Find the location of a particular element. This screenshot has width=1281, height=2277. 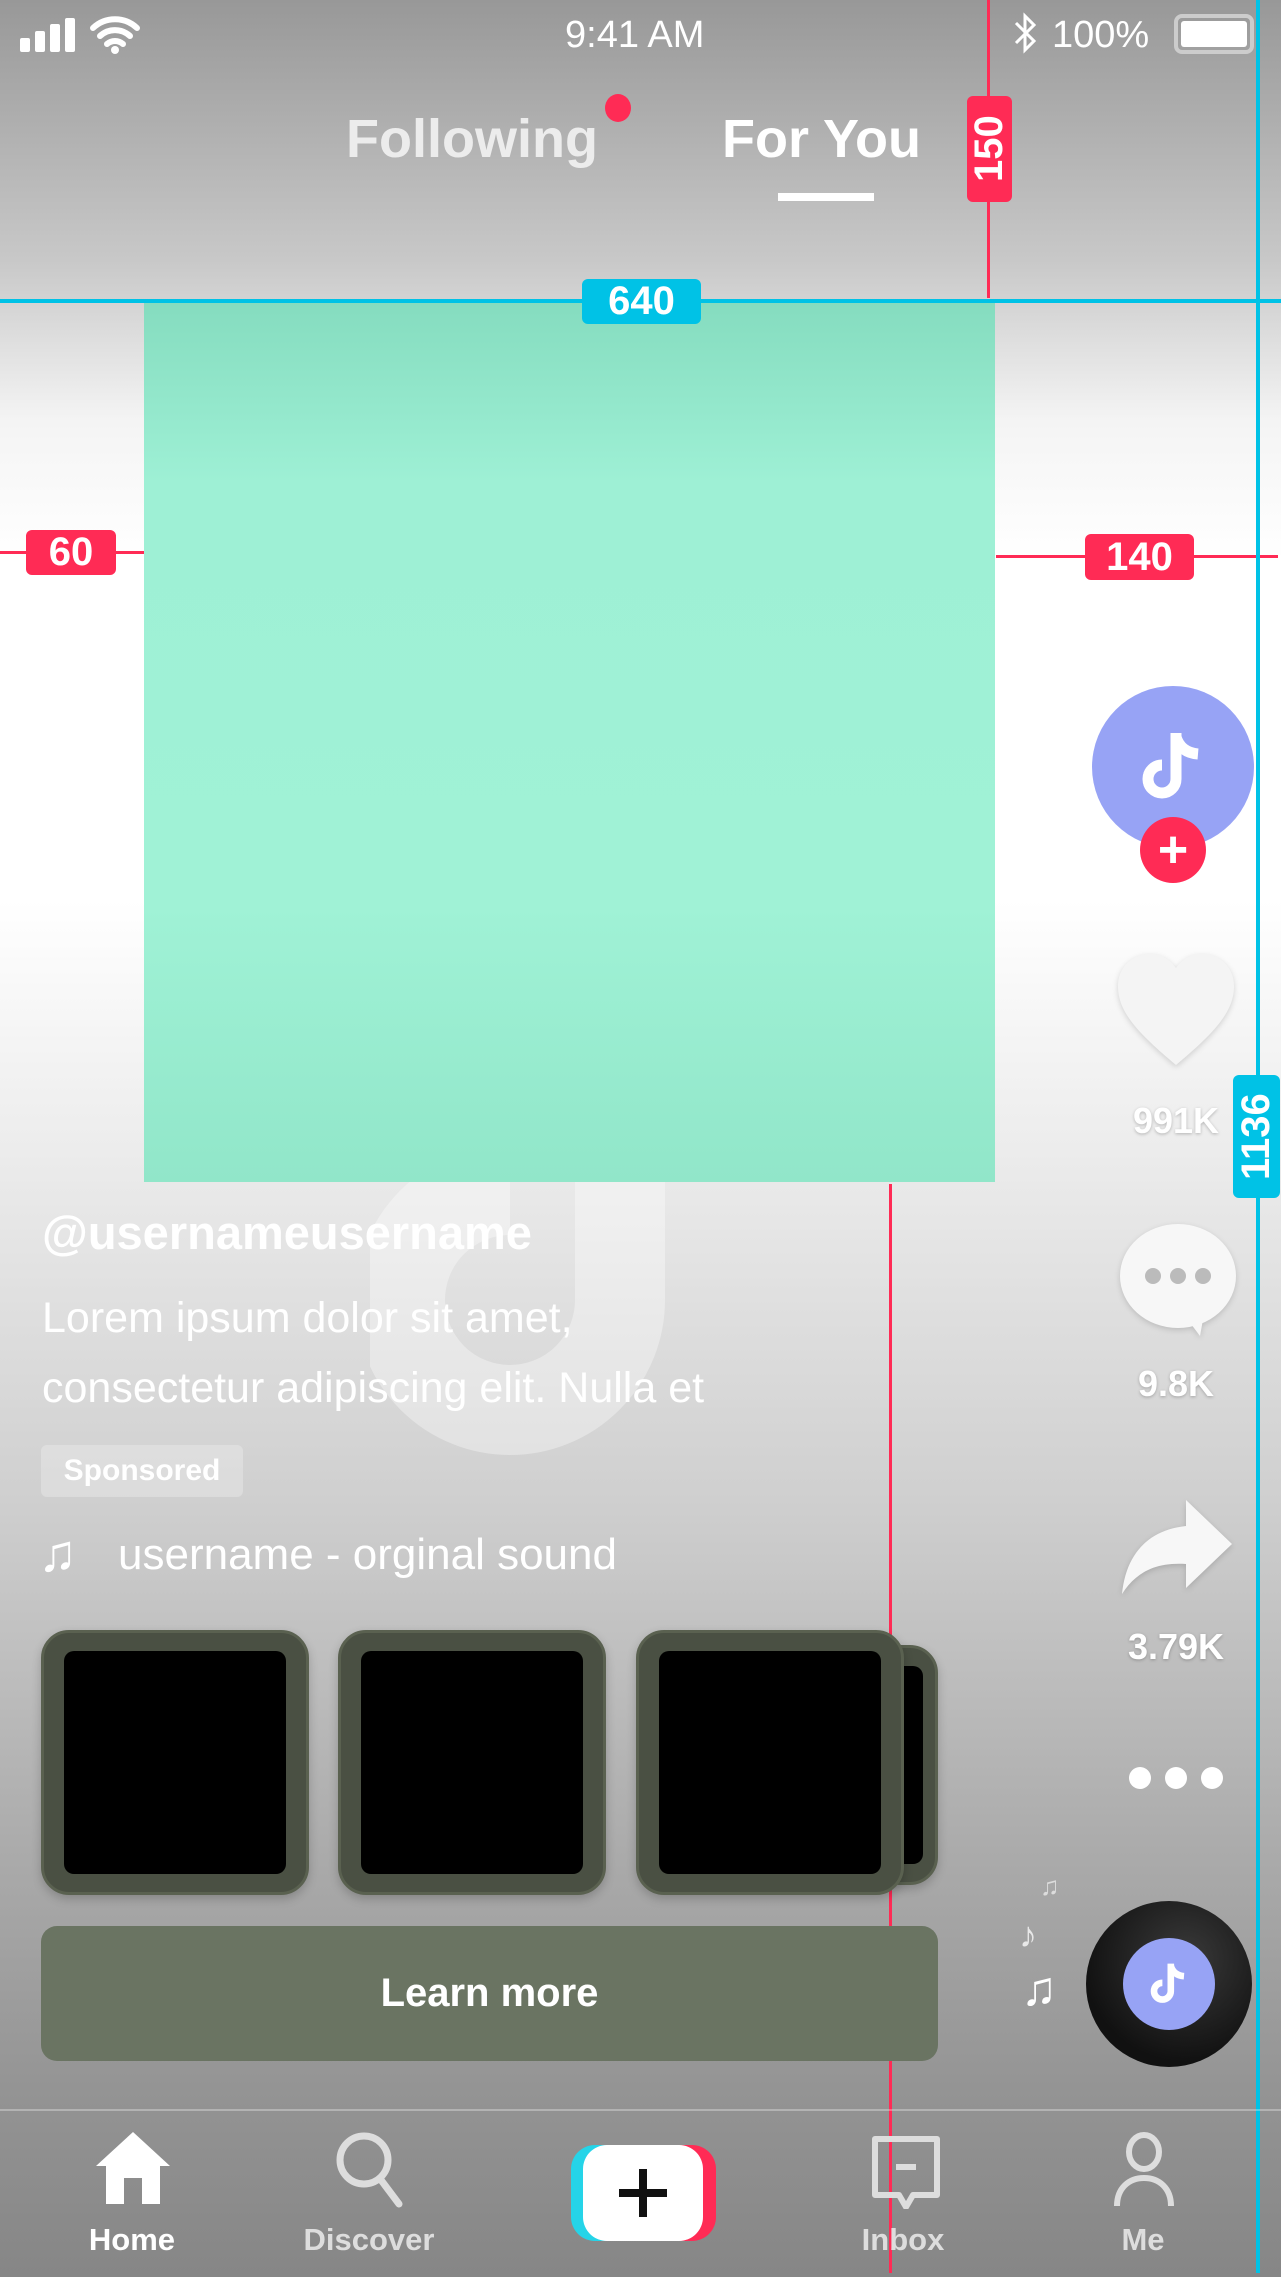

music-note-icon: ♫ is located at coordinates (57, 1554).